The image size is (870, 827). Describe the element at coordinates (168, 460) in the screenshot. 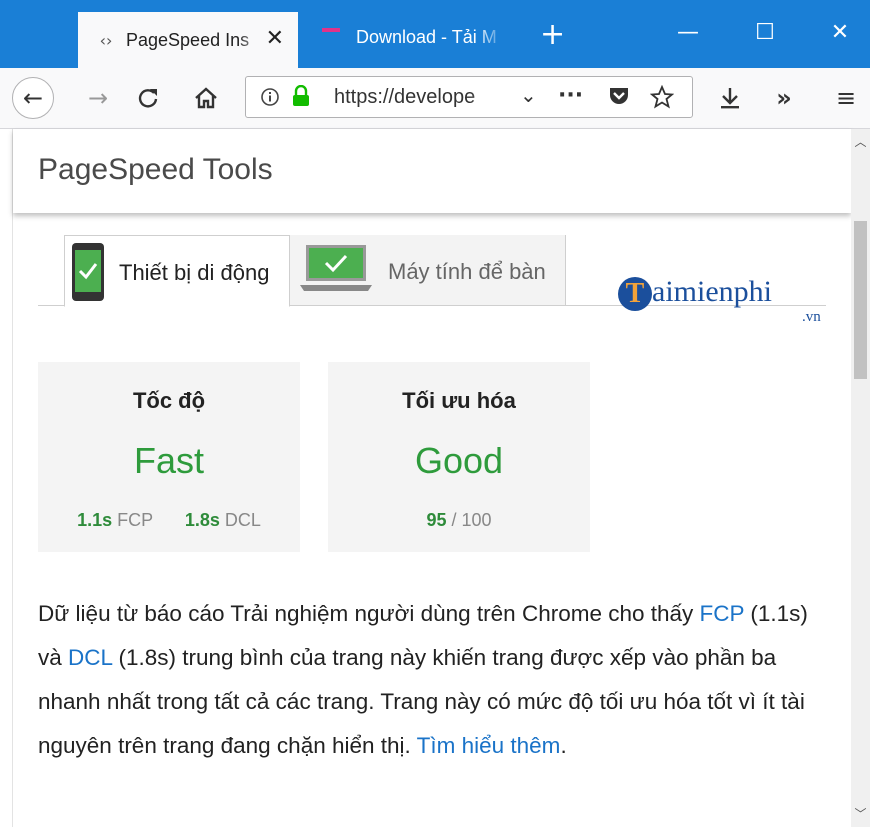

I see `speed-value: Fast` at that location.